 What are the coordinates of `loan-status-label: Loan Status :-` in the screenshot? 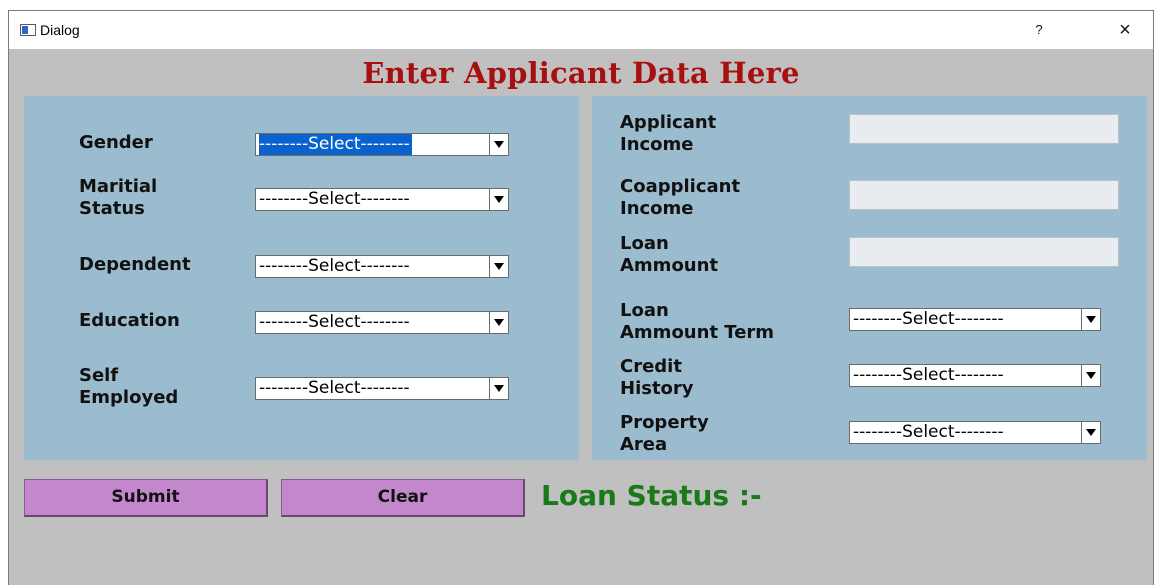 It's located at (651, 495).